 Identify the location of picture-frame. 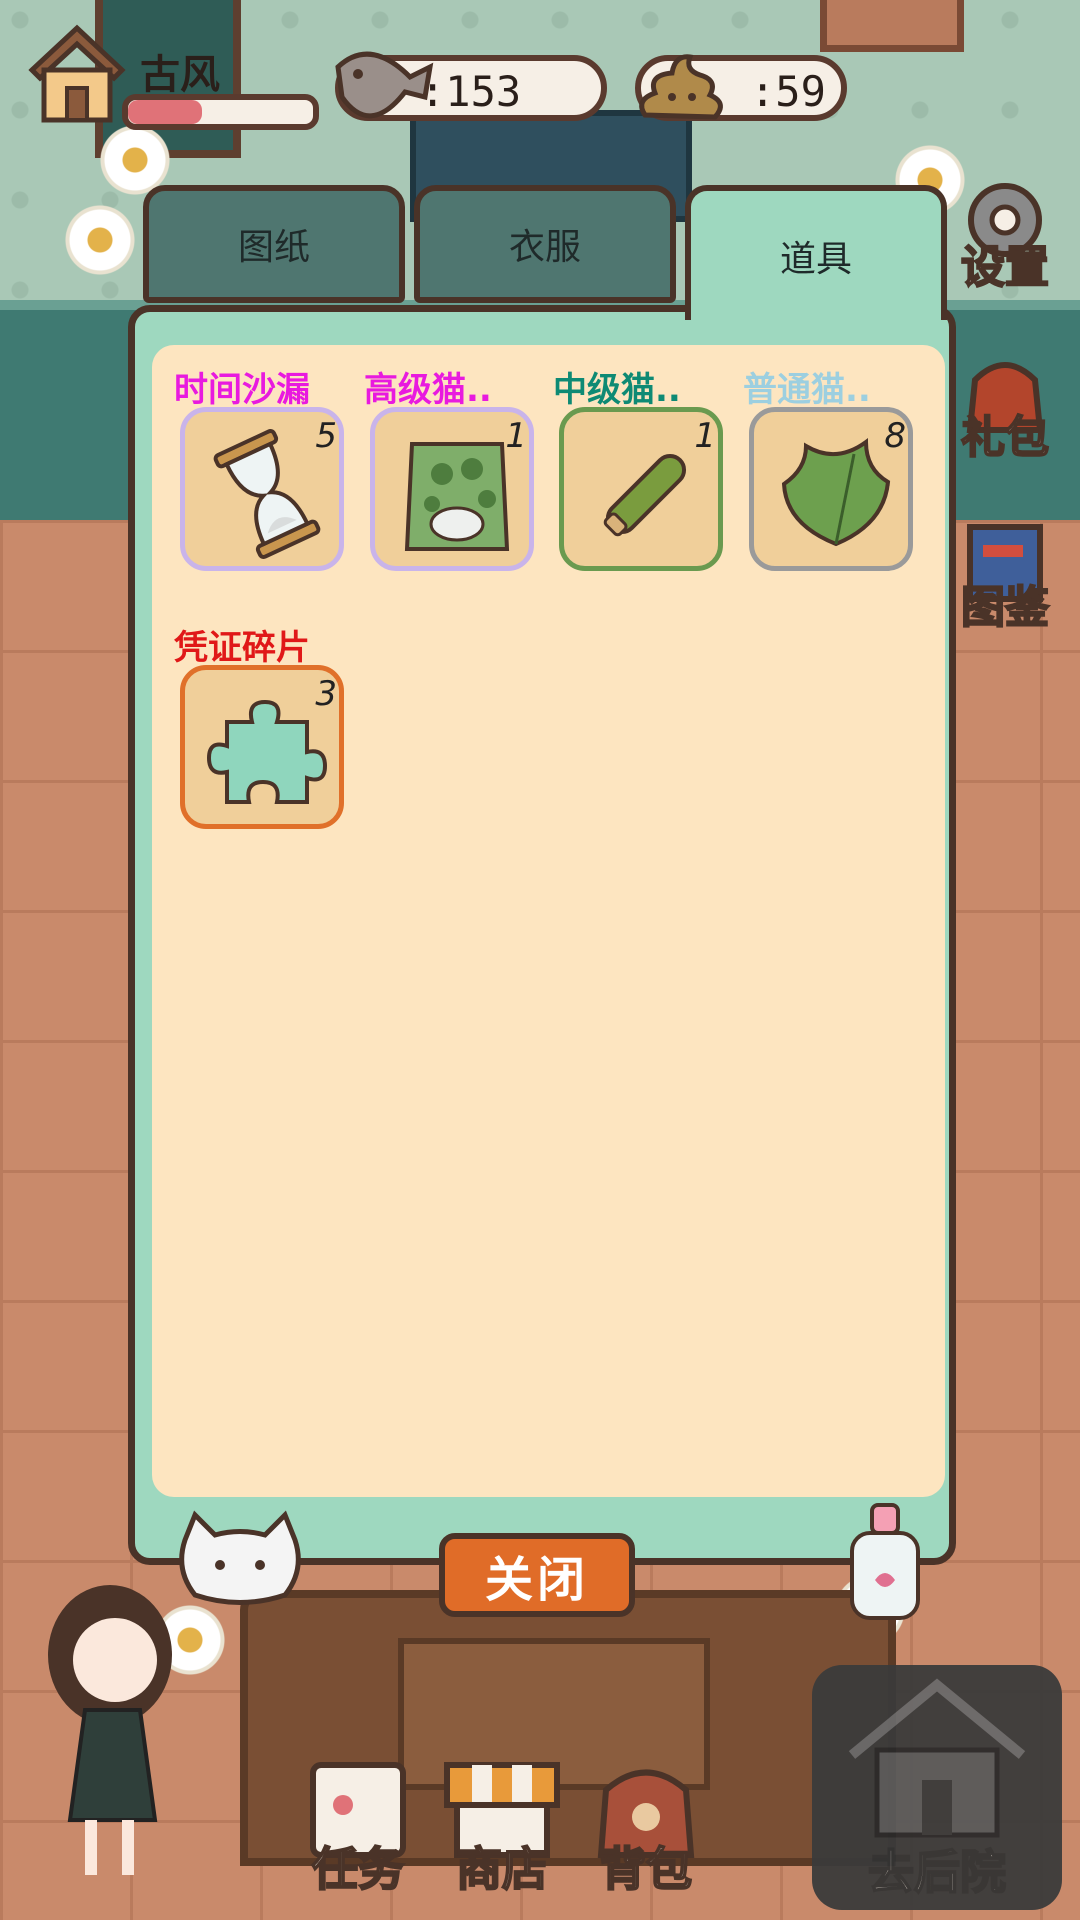
(892, 26).